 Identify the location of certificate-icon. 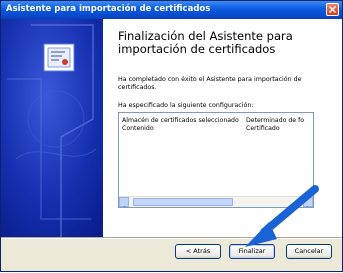
(59, 57).